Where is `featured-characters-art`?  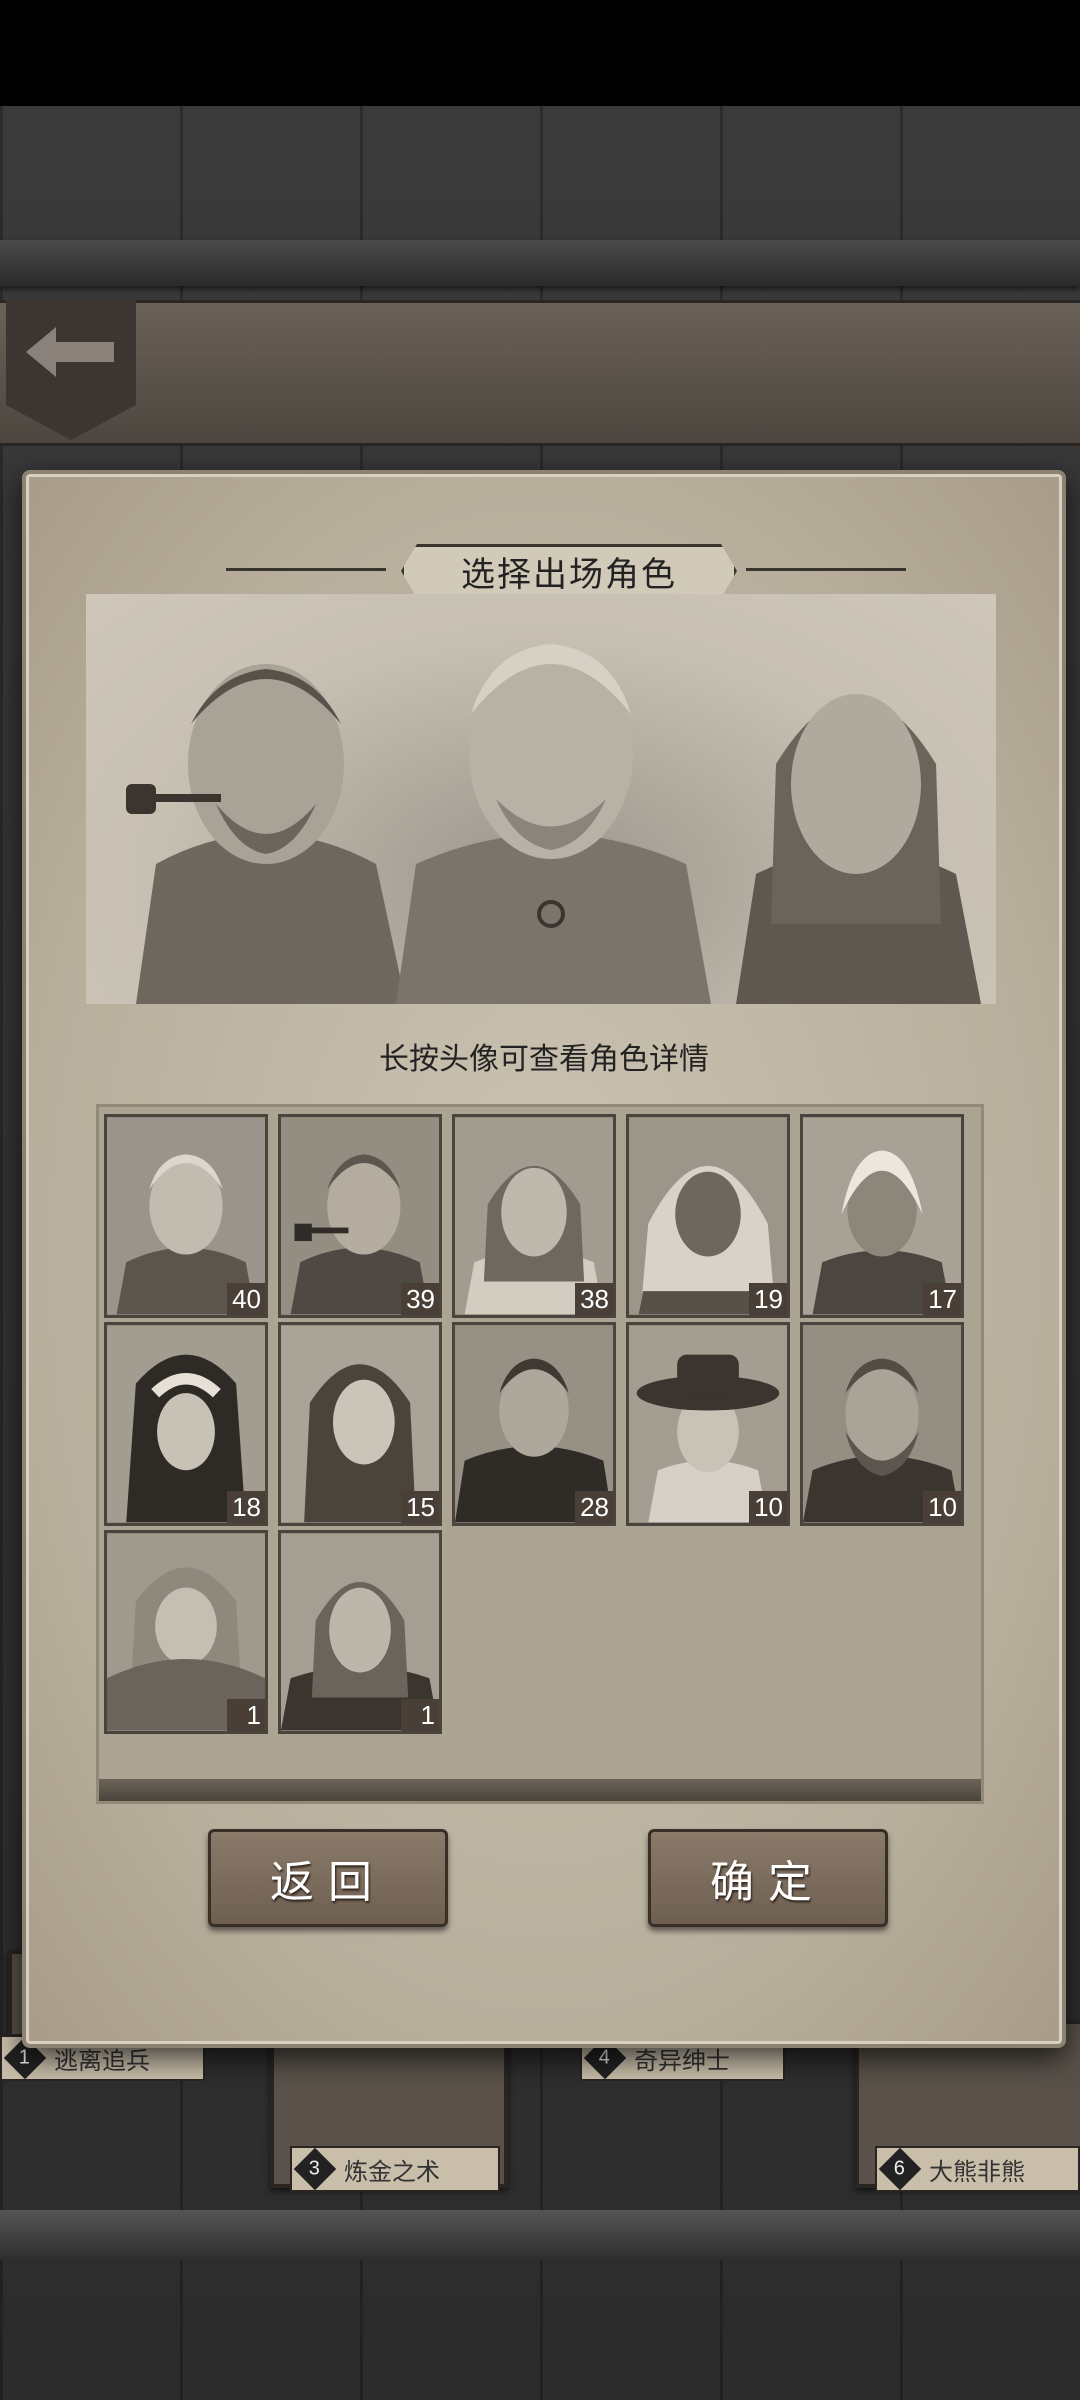
featured-characters-art is located at coordinates (541, 799).